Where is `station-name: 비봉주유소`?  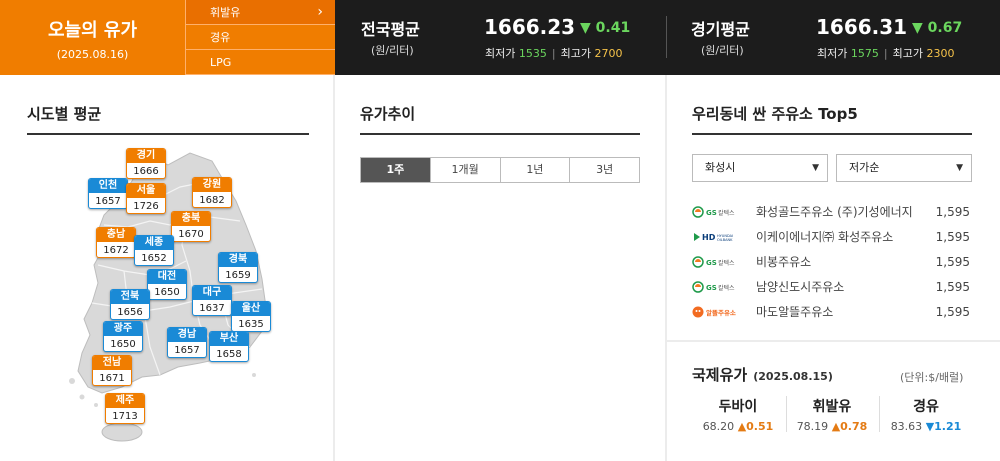 station-name: 비봉주유소 is located at coordinates (784, 262).